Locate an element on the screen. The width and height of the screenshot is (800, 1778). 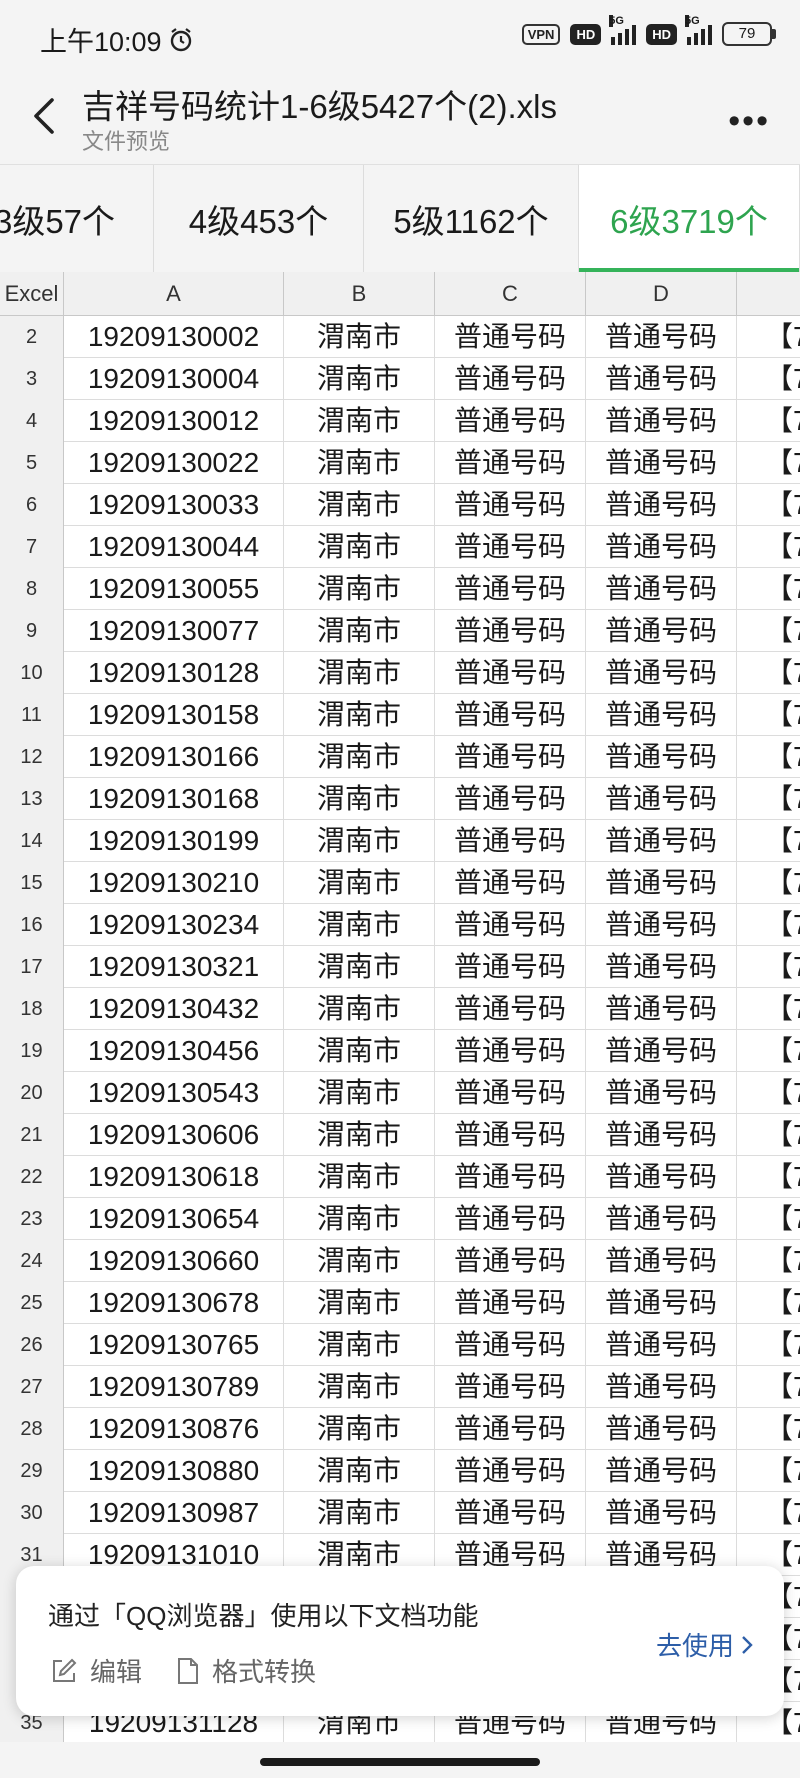
phone-number-cell: 19209130012 is located at coordinates (174, 421).